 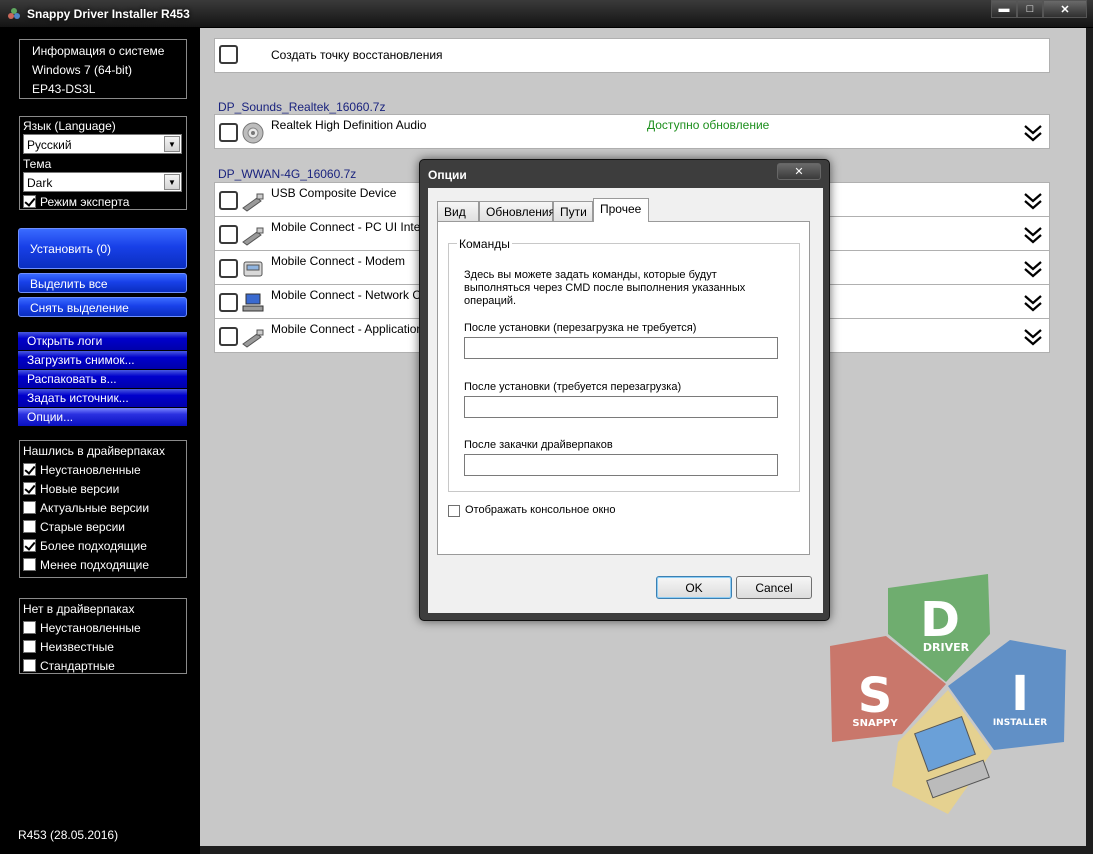 What do you see at coordinates (799, 171) in the screenshot?
I see `dialog-close-button: ✕` at bounding box center [799, 171].